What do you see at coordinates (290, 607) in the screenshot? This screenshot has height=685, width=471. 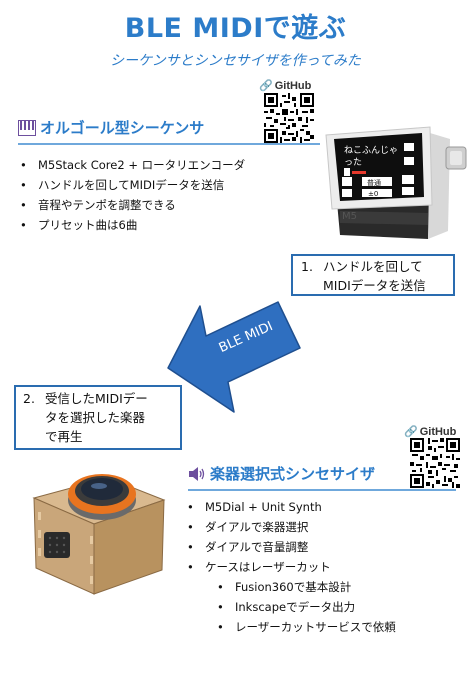 I see `sub-list-item: Inkscapeでデータ出力` at bounding box center [290, 607].